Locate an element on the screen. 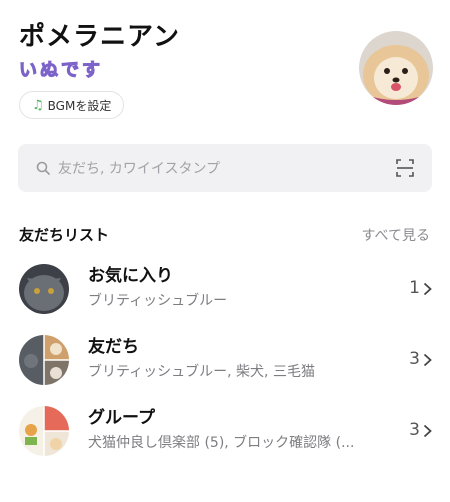 The height and width of the screenshot is (502, 450). list-item-groups: グループ 犬猫仲良し倶楽部 (5), ブロック確認隊 (... 3 is located at coordinates (225, 434).